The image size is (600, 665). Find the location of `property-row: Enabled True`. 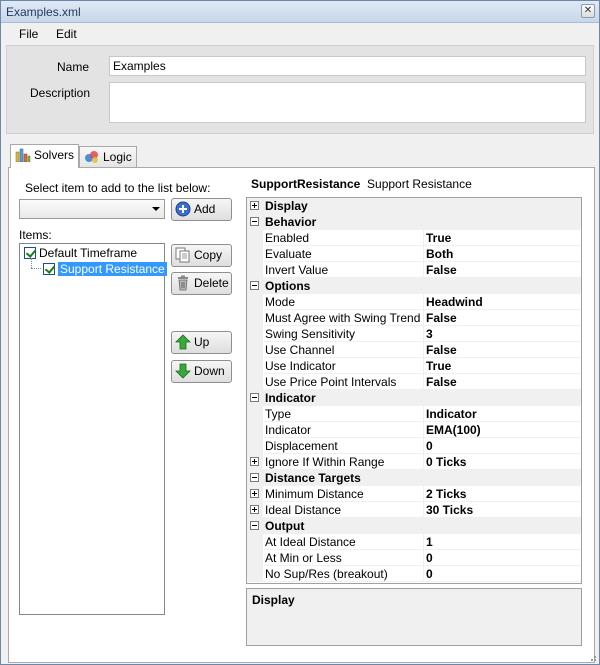

property-row: Enabled True is located at coordinates (414, 238).